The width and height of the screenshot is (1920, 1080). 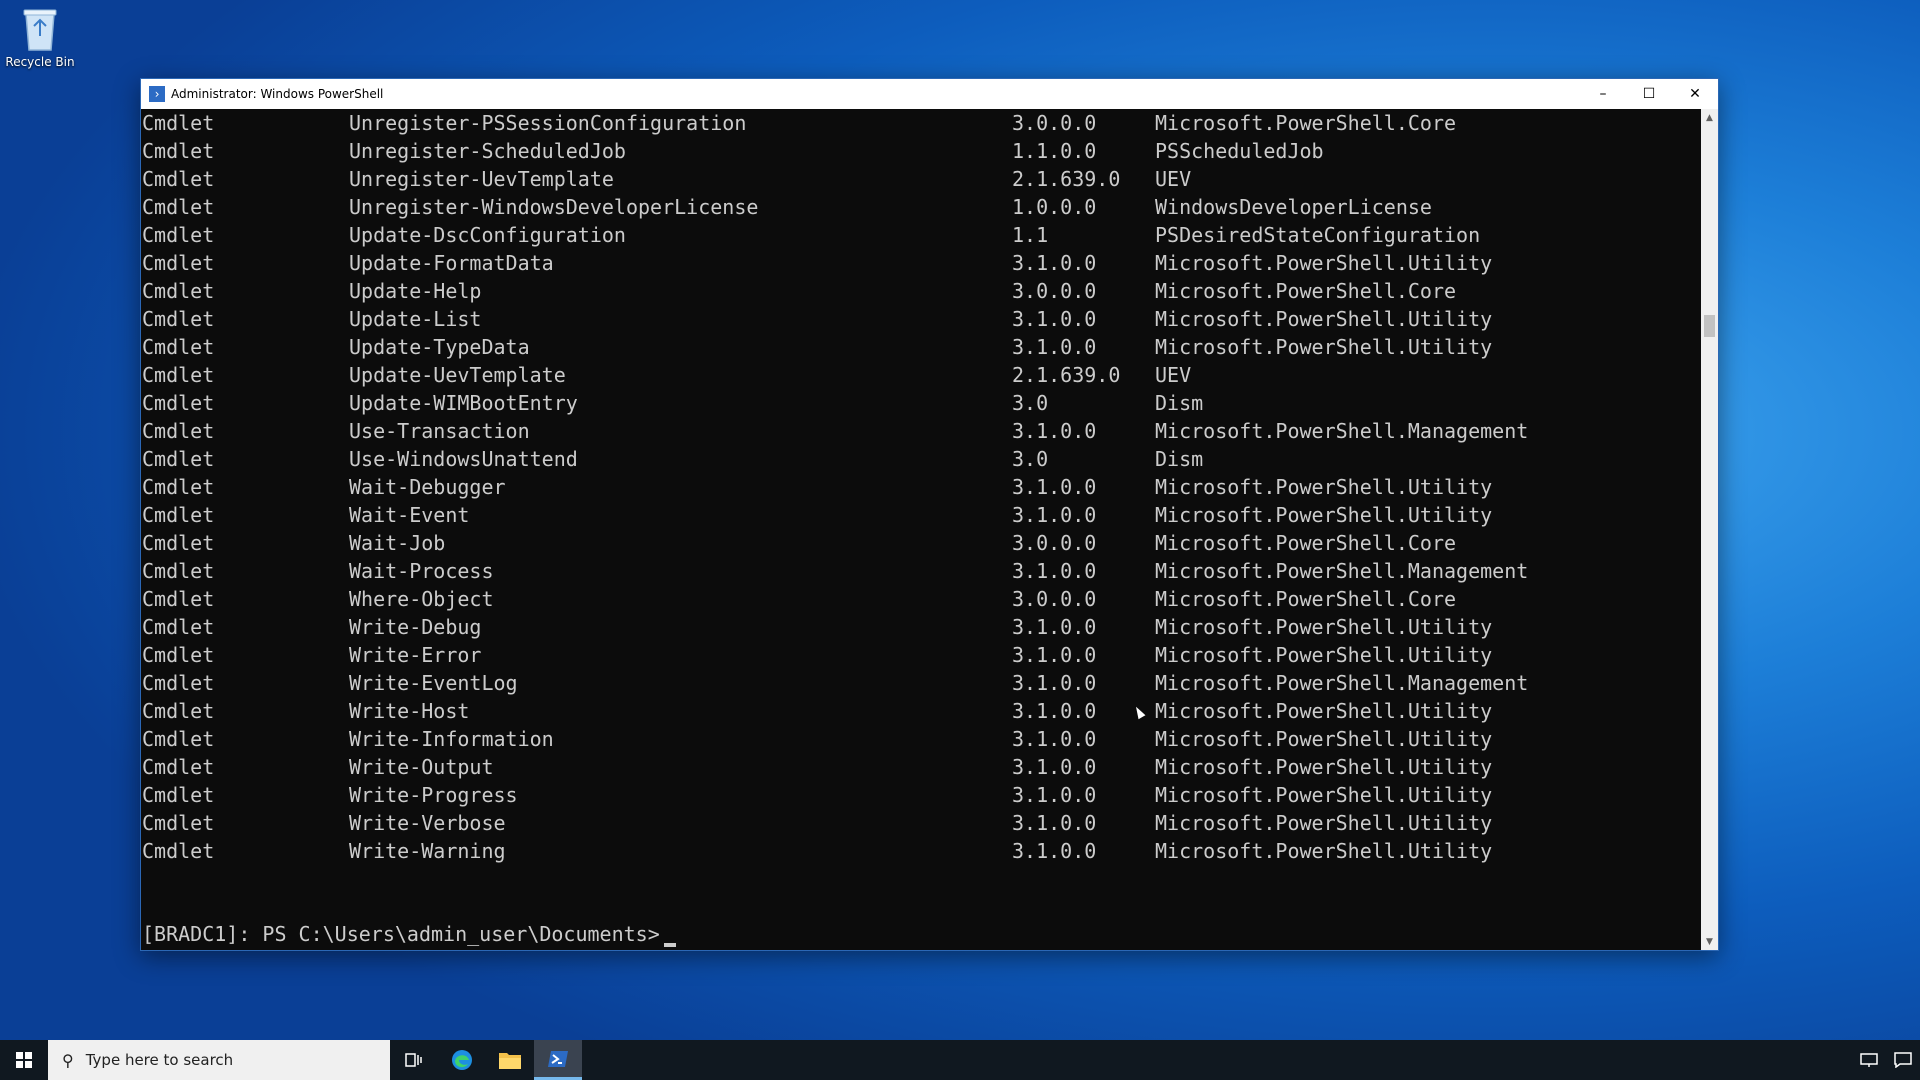 What do you see at coordinates (439, 431) in the screenshot?
I see `command-name: Use-Transaction` at bounding box center [439, 431].